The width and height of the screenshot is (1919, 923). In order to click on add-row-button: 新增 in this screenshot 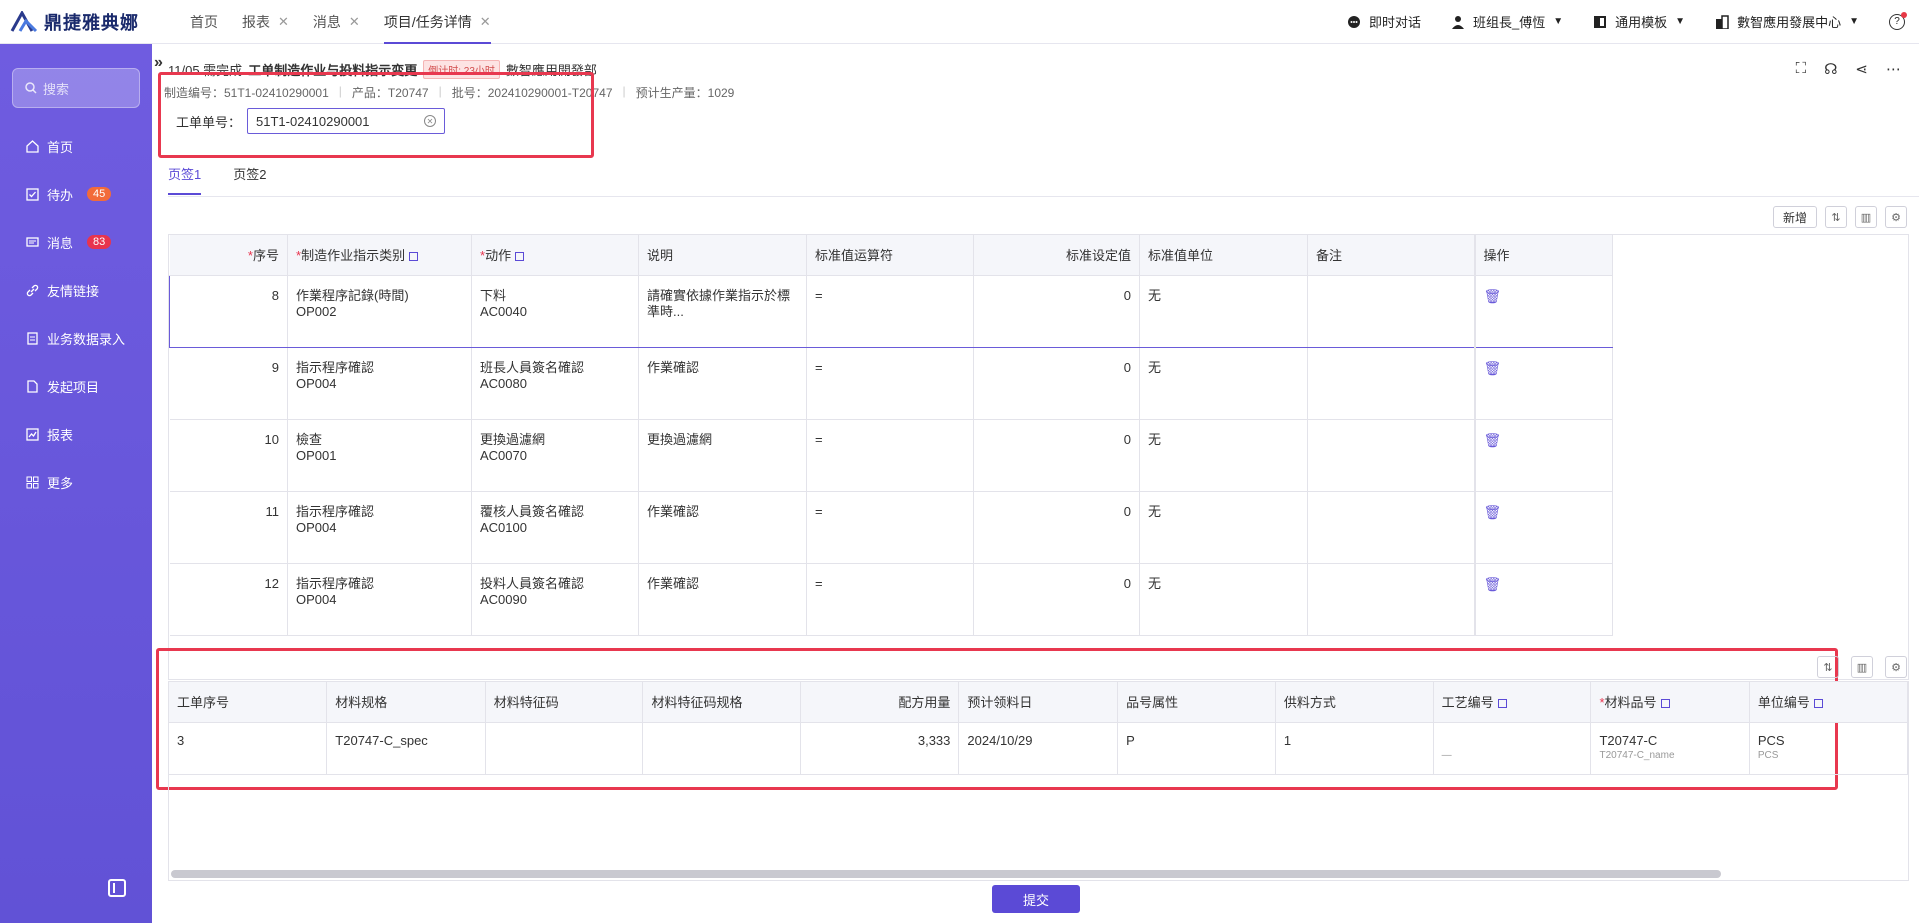, I will do `click(1794, 217)`.